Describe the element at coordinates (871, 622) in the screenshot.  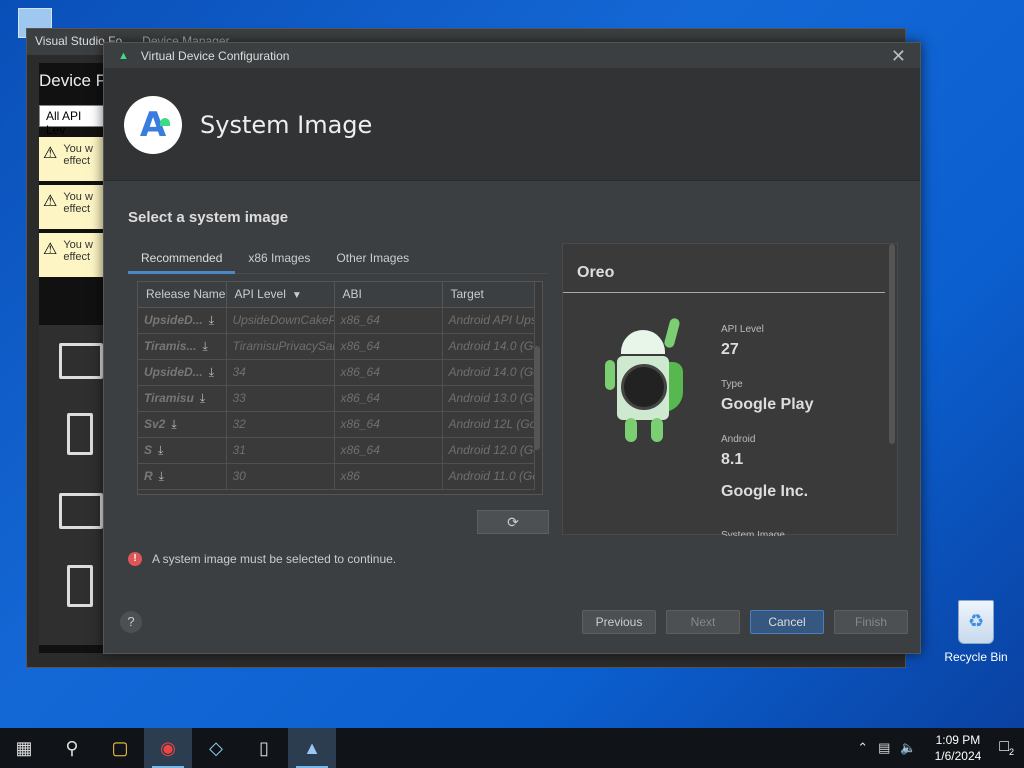
I see `finish-button: Finish` at that location.